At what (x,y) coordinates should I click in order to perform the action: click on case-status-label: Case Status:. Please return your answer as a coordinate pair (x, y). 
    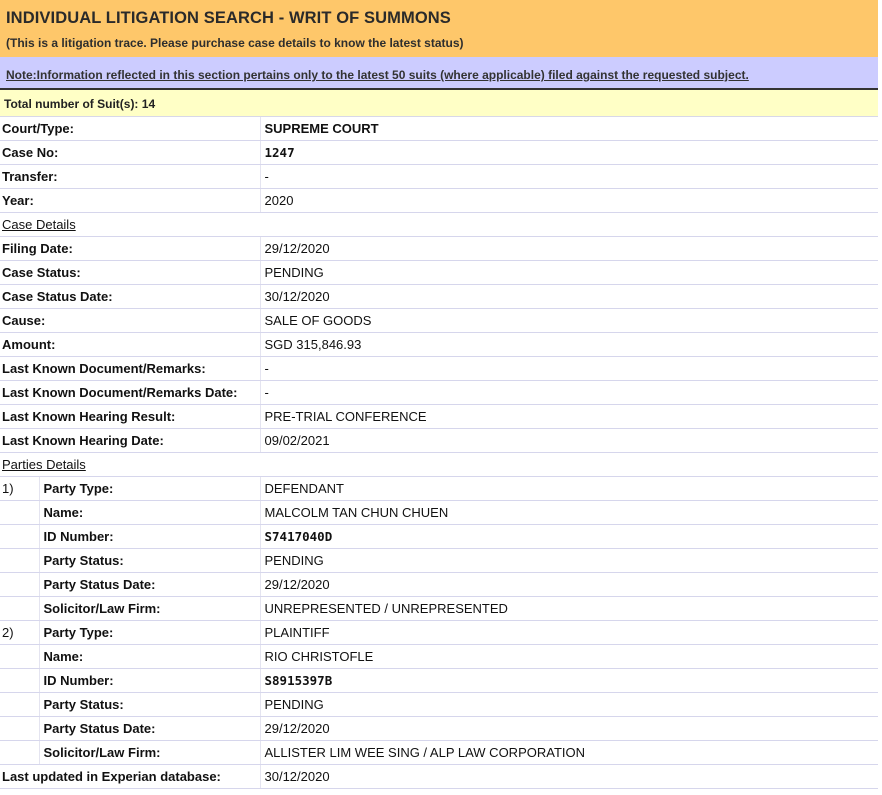
    Looking at the image, I should click on (130, 272).